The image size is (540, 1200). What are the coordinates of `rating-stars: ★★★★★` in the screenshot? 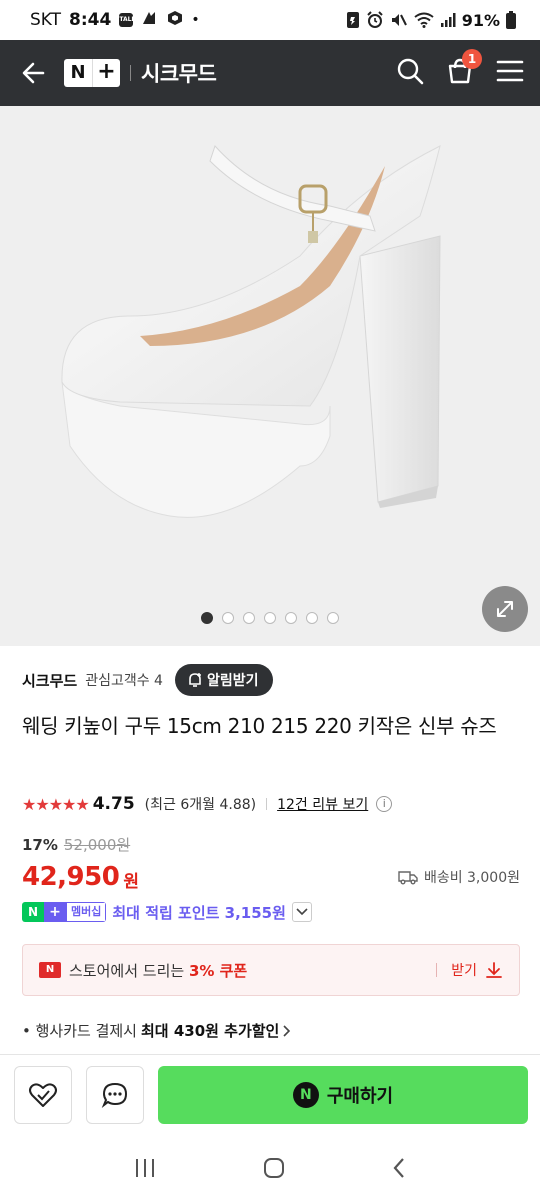 It's located at (56, 804).